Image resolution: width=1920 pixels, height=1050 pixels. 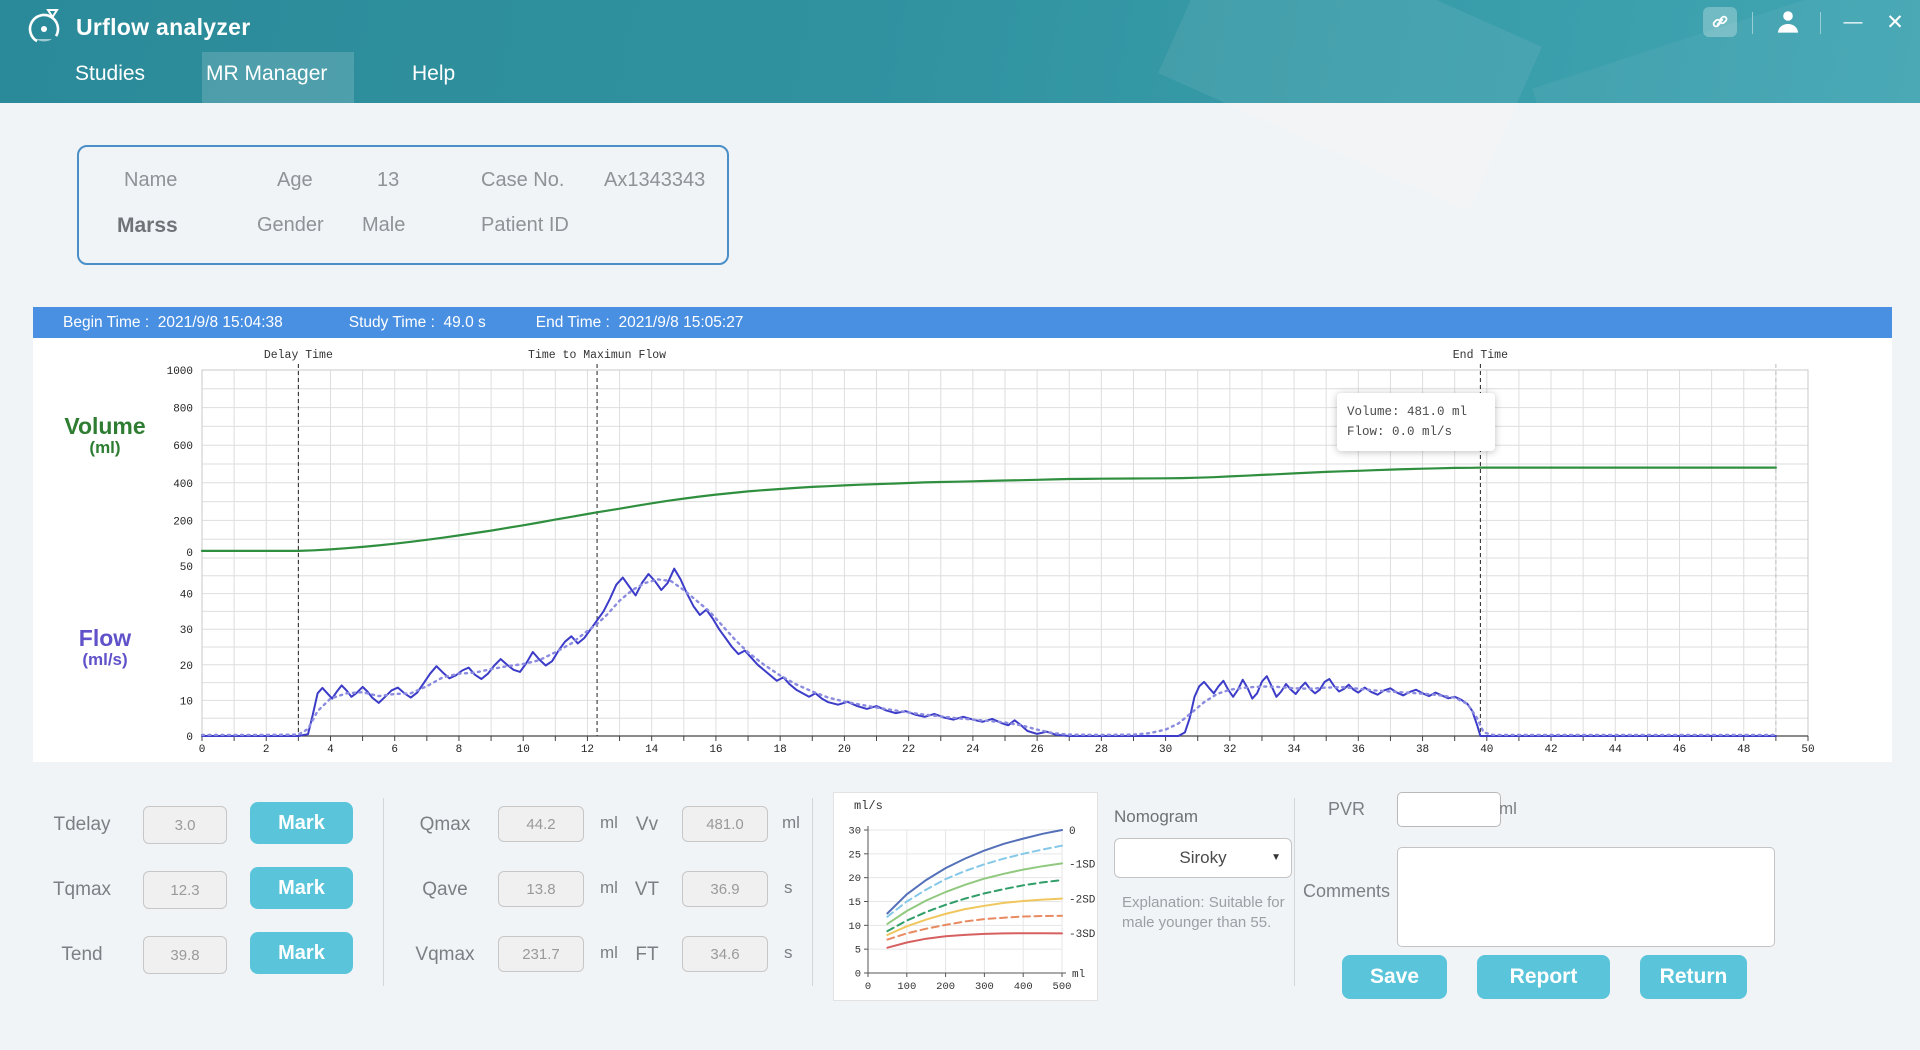 What do you see at coordinates (301, 953) in the screenshot?
I see `tend-mark-button: Mark` at bounding box center [301, 953].